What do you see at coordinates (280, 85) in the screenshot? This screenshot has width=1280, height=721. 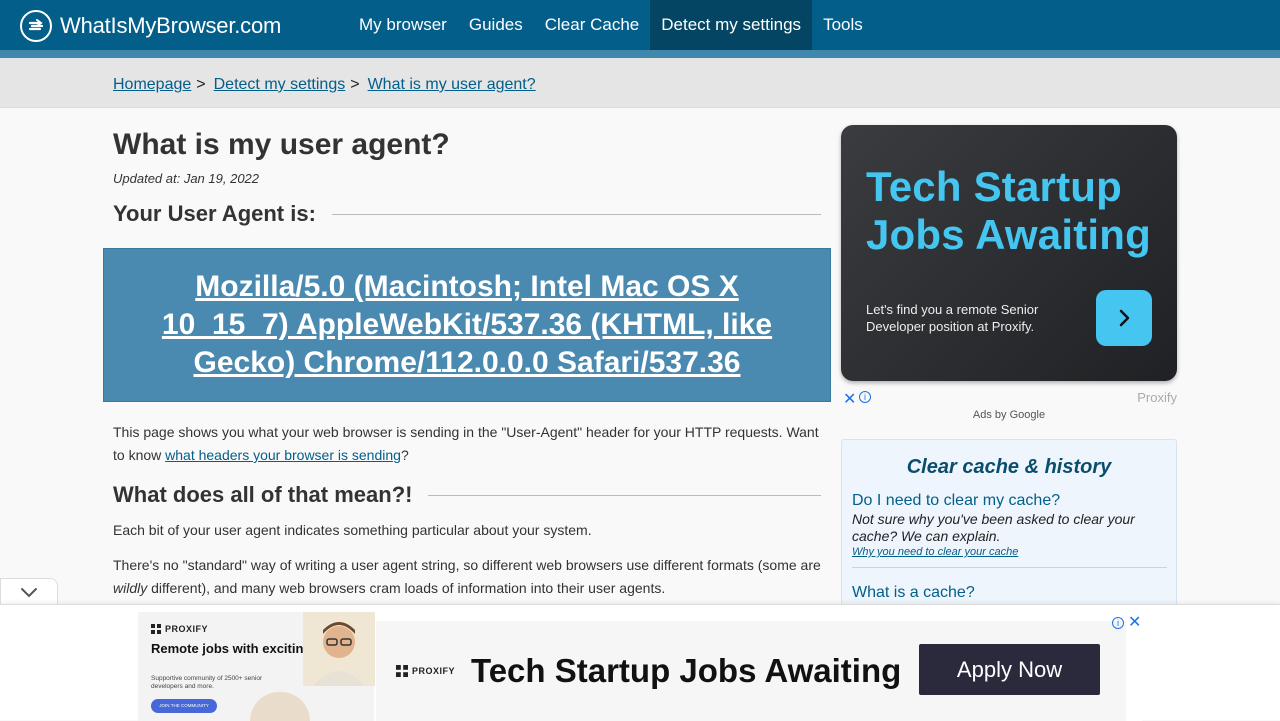 I see `breadcrumb-detect-my-settings: Detect my settings` at bounding box center [280, 85].